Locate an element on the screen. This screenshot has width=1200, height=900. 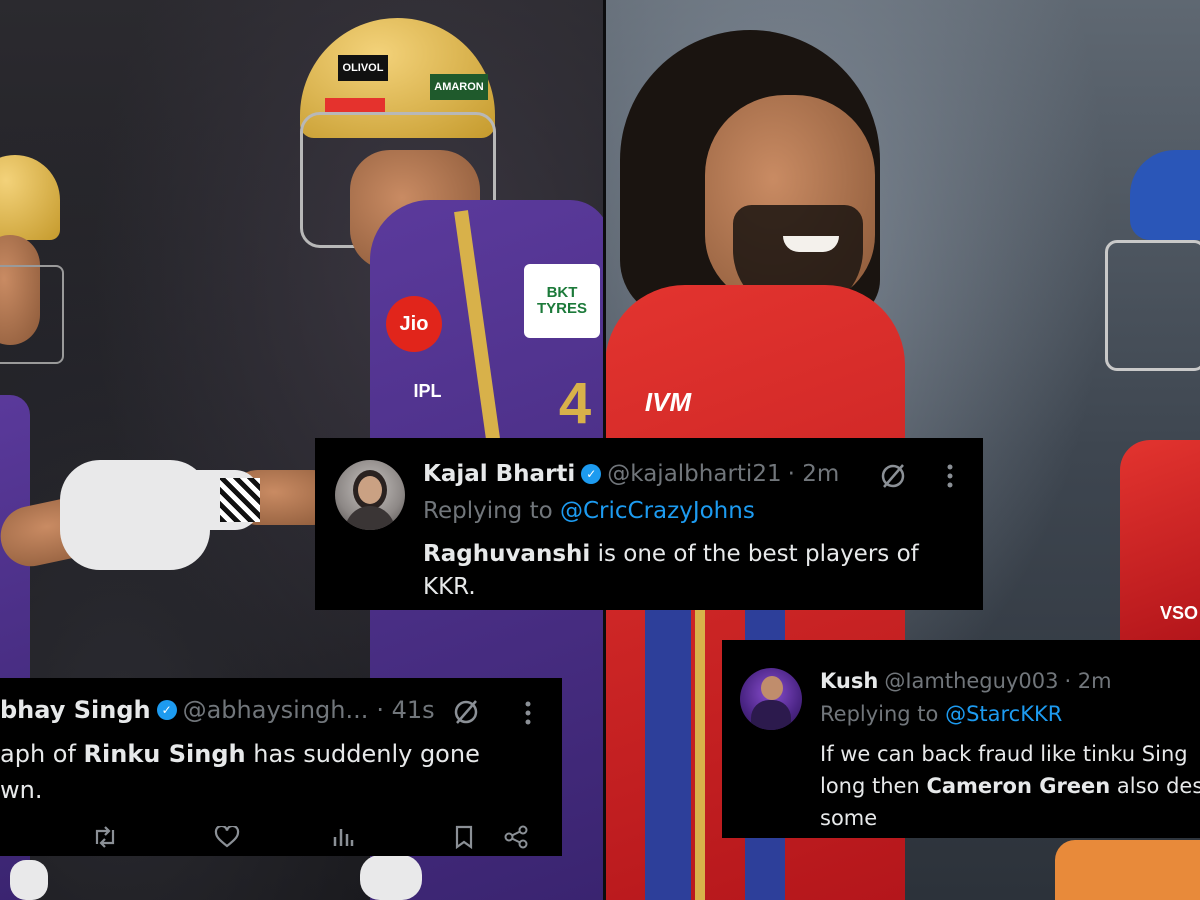
ipl-logo: IPL is located at coordinates (427, 390).